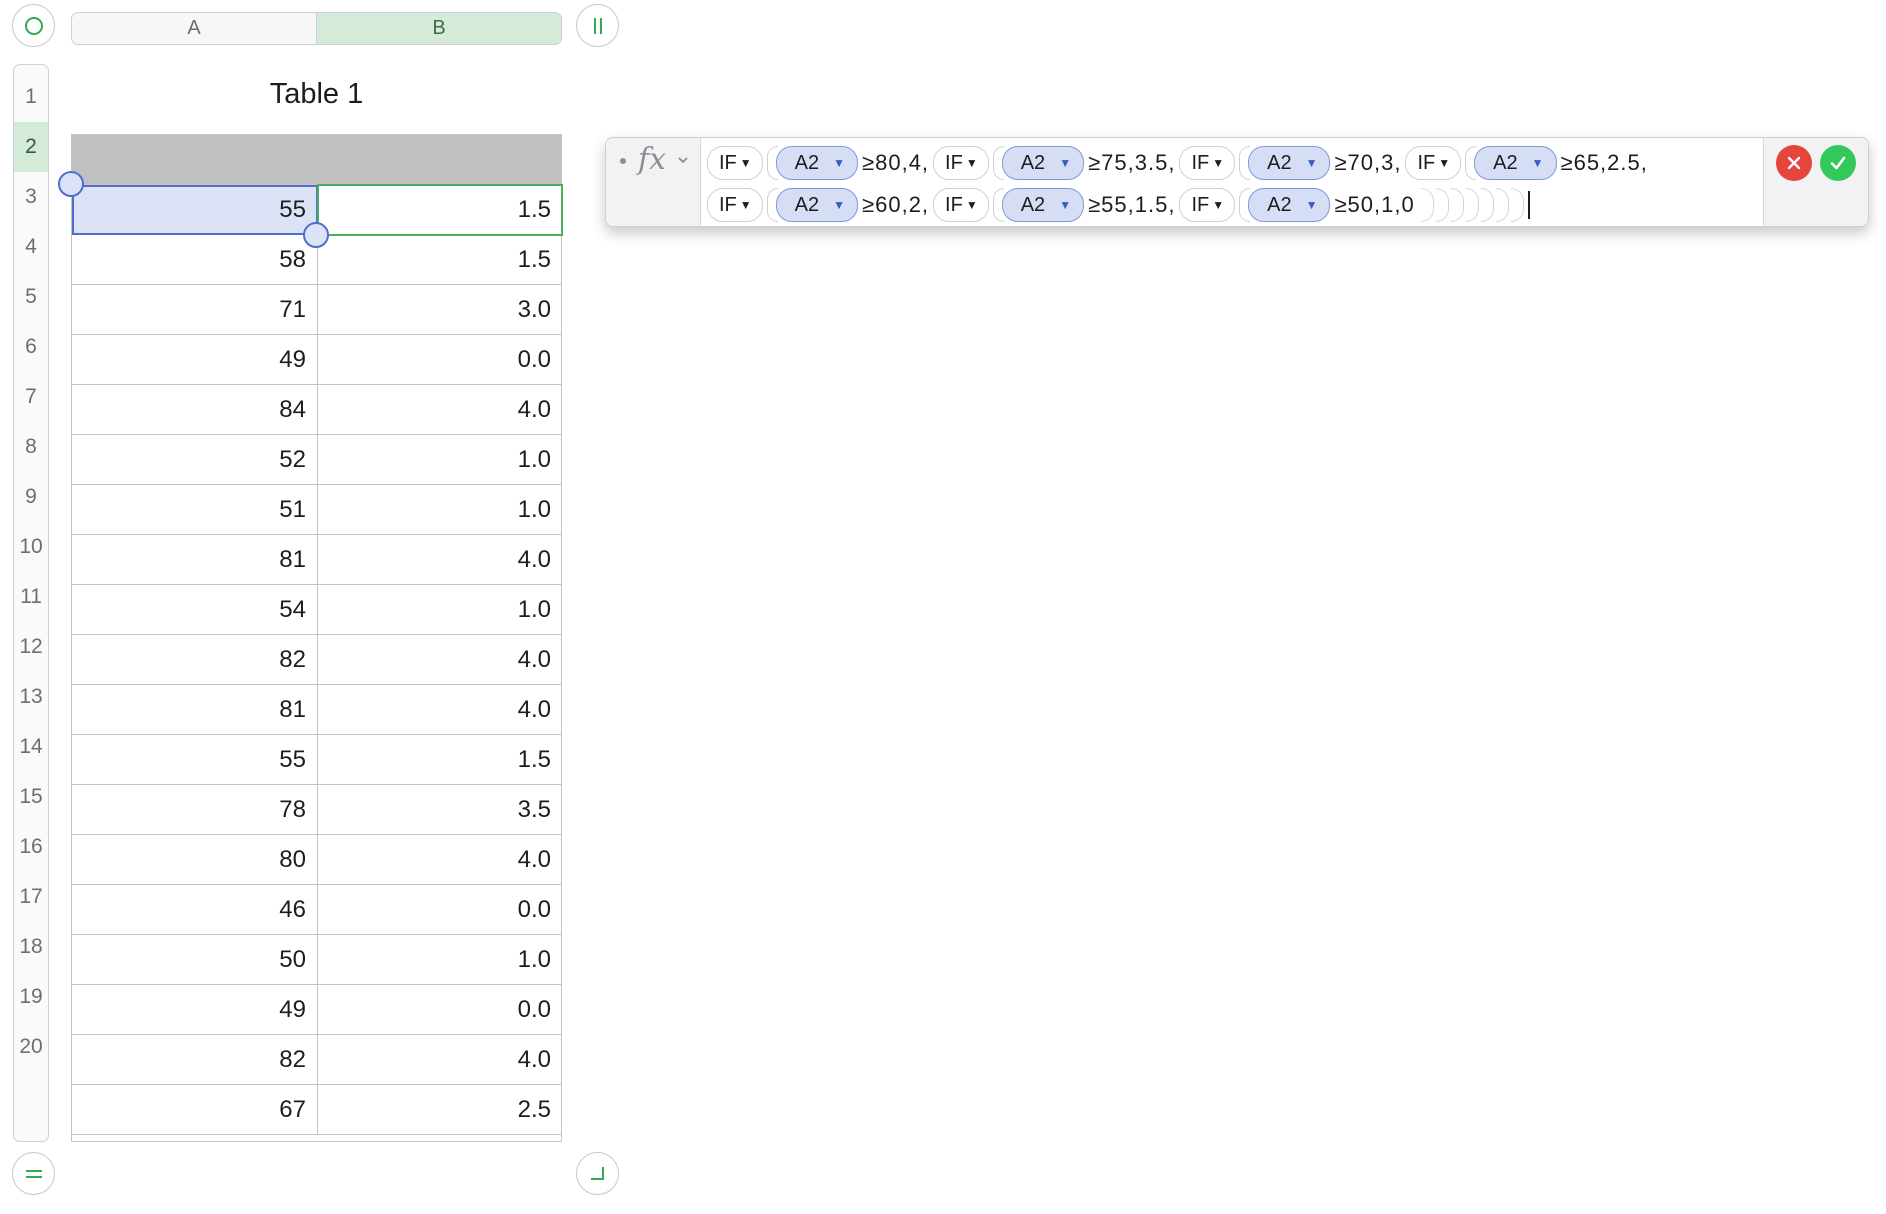 This screenshot has height=1214, width=1886. Describe the element at coordinates (31, 697) in the screenshot. I see `row-number: 13` at that location.